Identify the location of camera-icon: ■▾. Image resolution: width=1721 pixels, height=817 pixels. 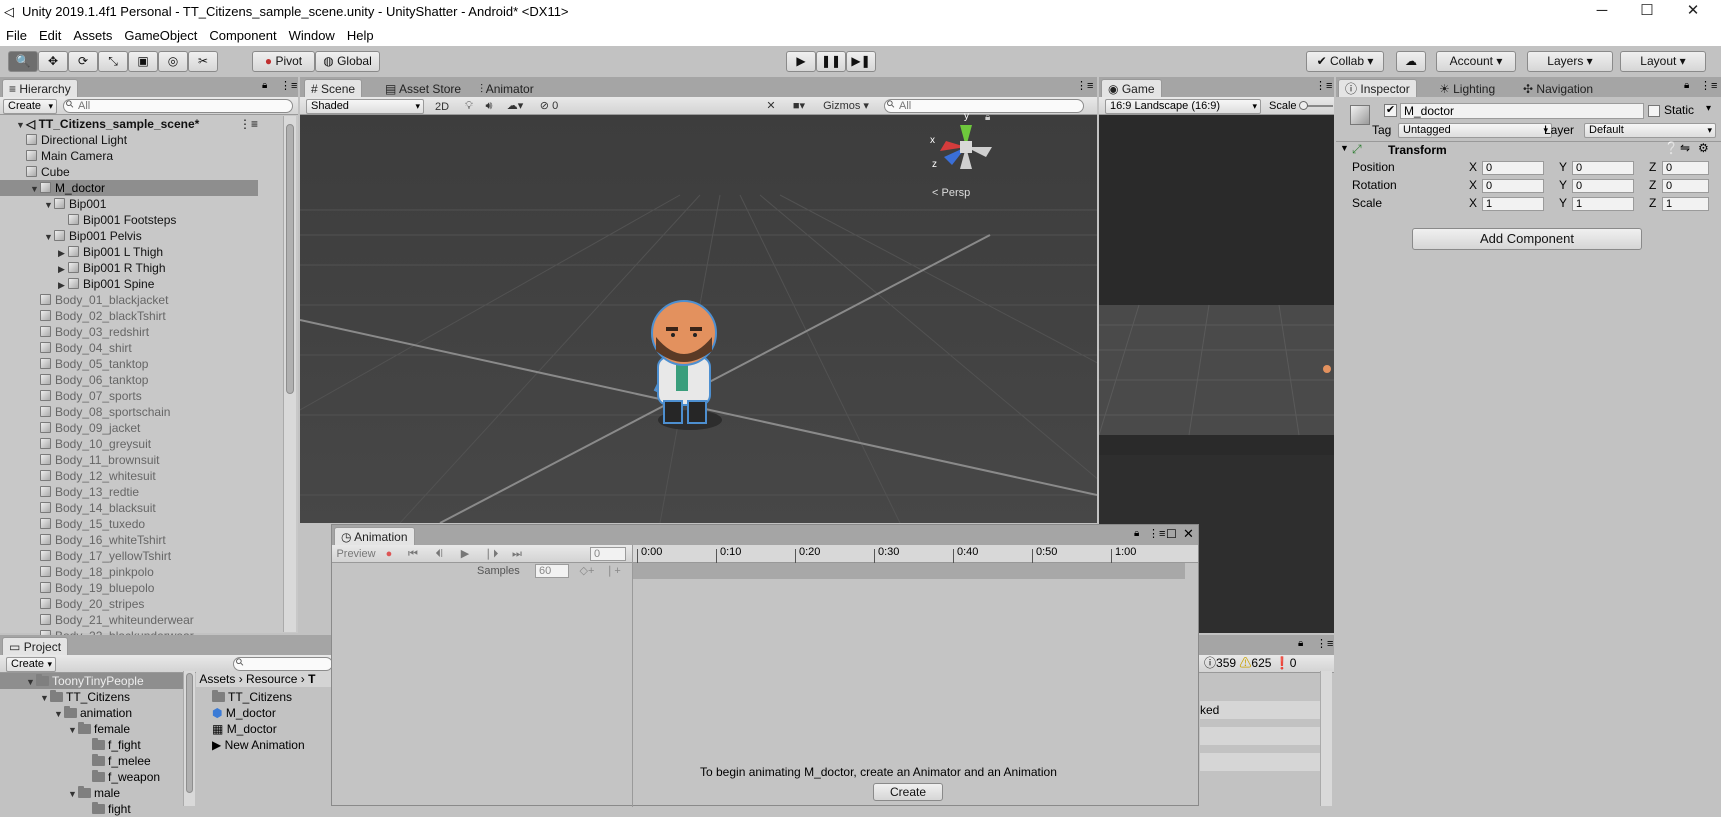
(799, 106).